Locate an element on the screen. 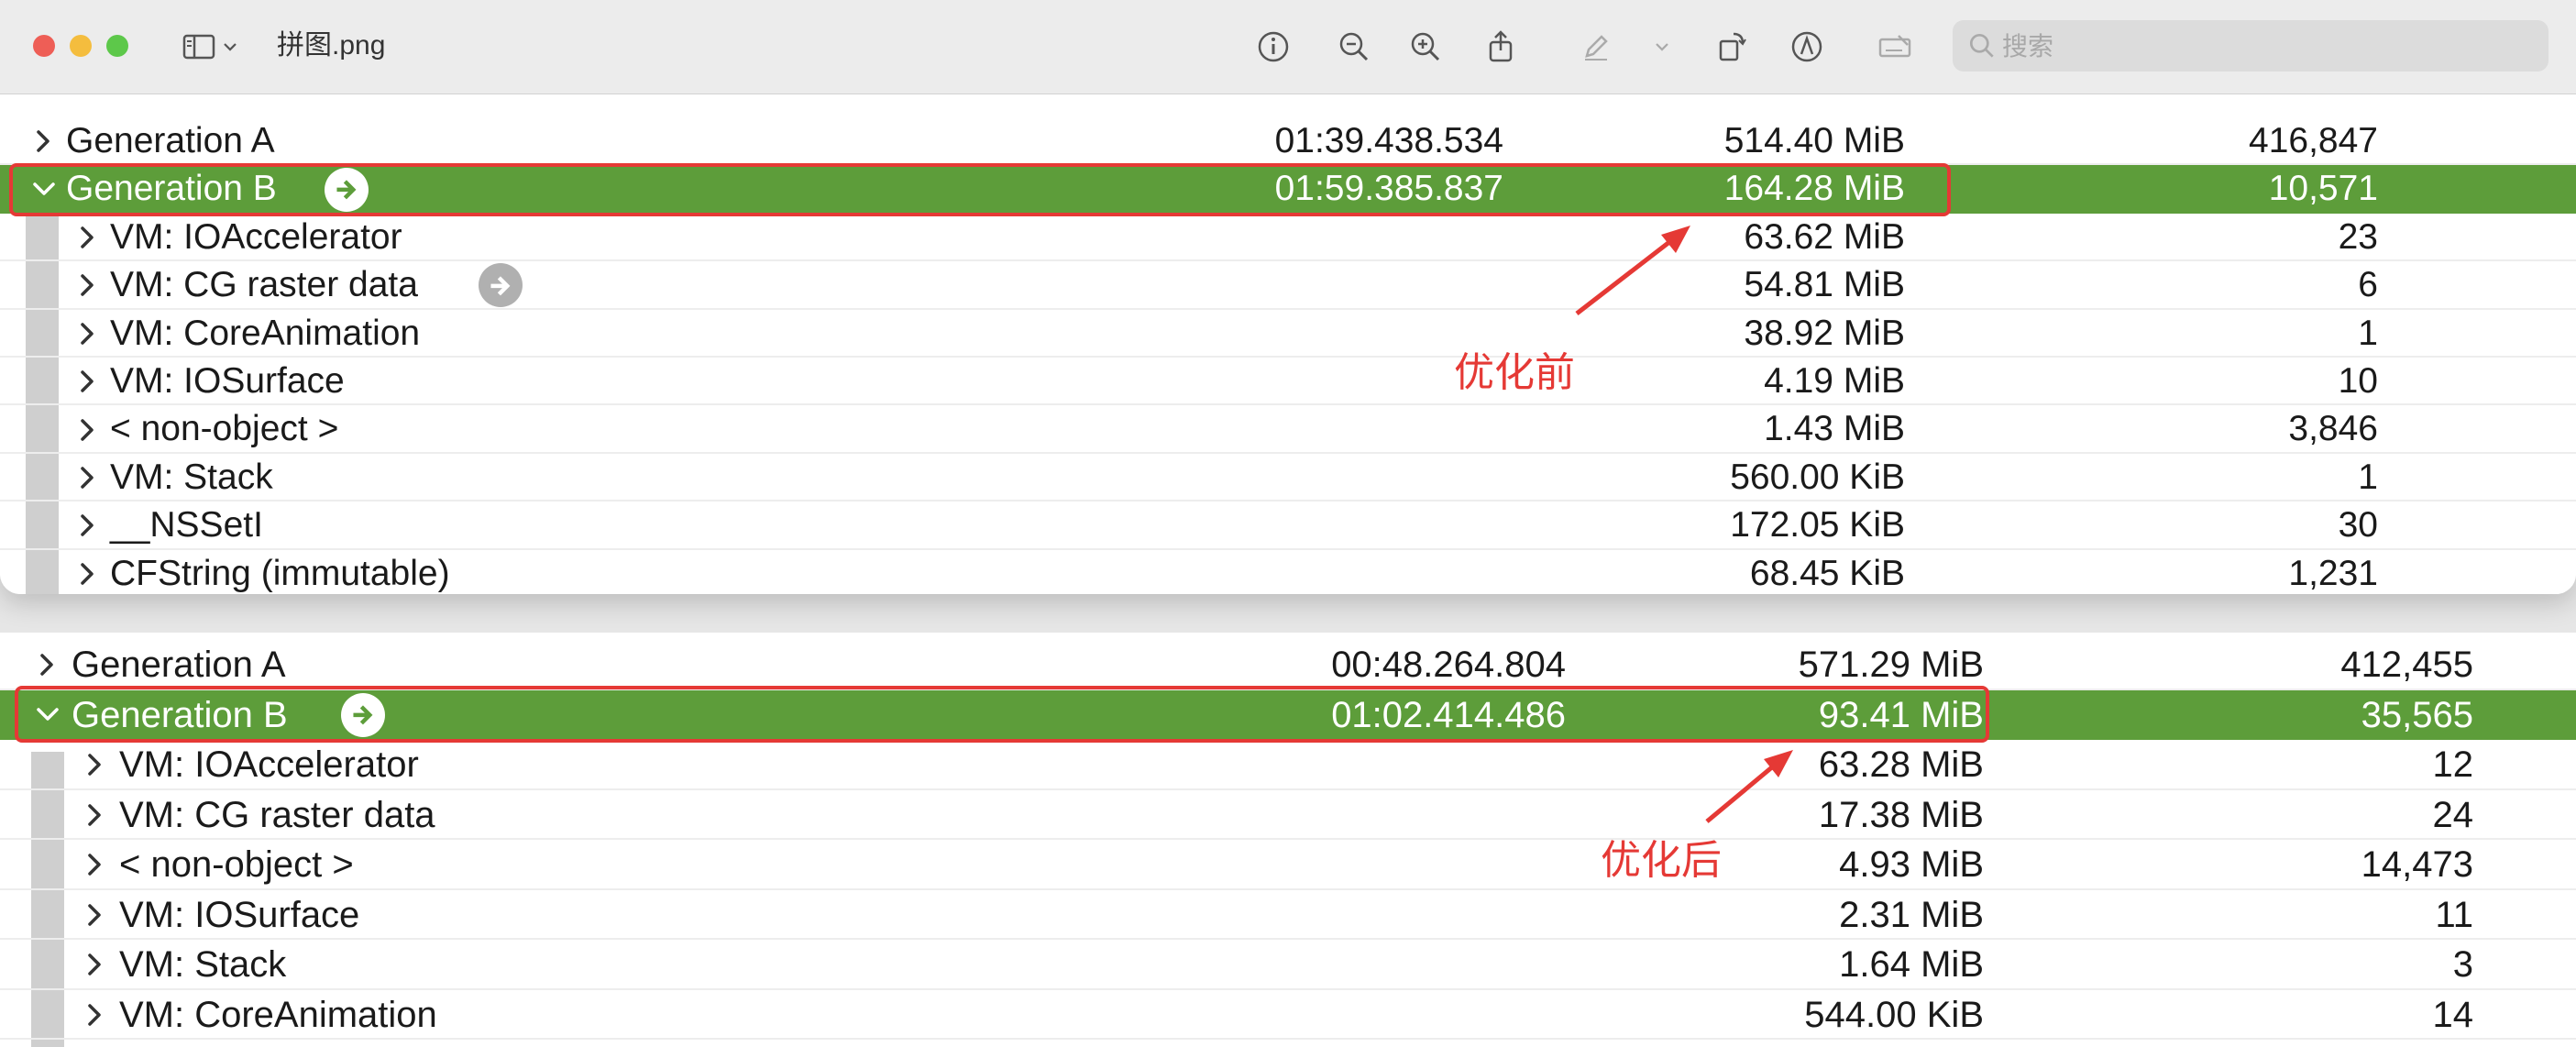 The width and height of the screenshot is (2576, 1047). table-row: __NSSetI 172.05 KiB 30 is located at coordinates (1288, 525).